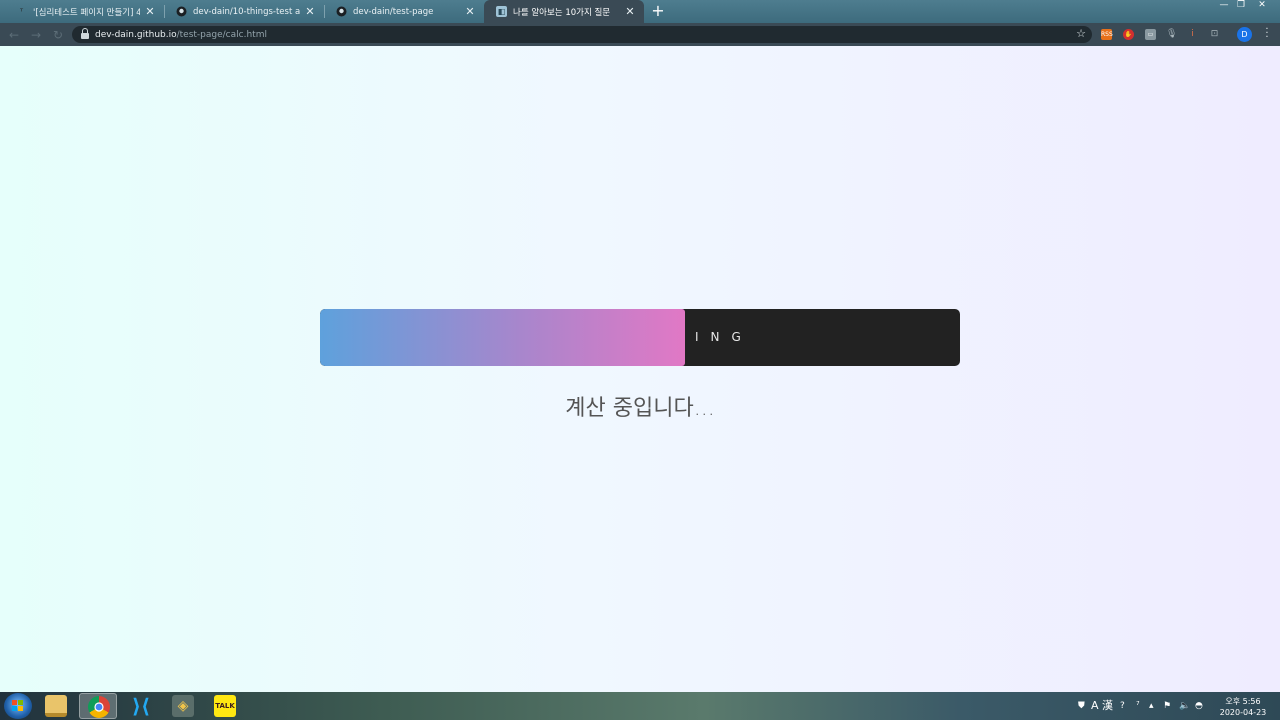 The image size is (1280, 720). Describe the element at coordinates (501, 11) in the screenshot. I see `page-icon: ◧` at that location.